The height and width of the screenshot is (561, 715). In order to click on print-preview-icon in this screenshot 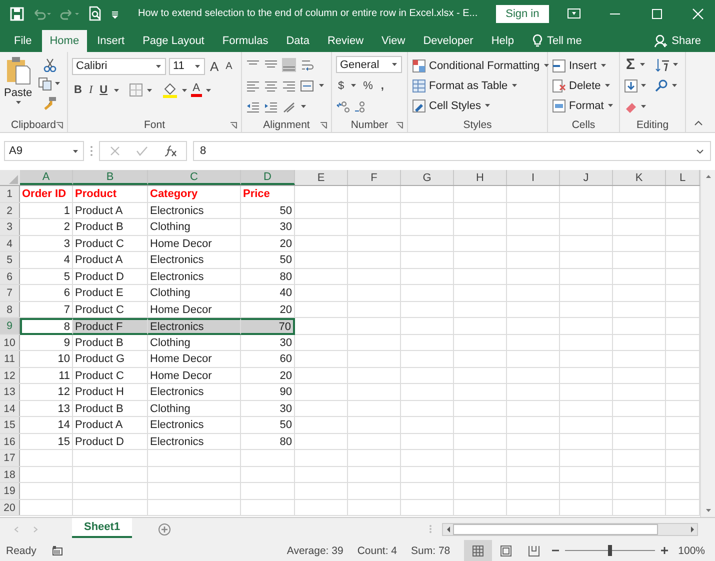, I will do `click(95, 14)`.